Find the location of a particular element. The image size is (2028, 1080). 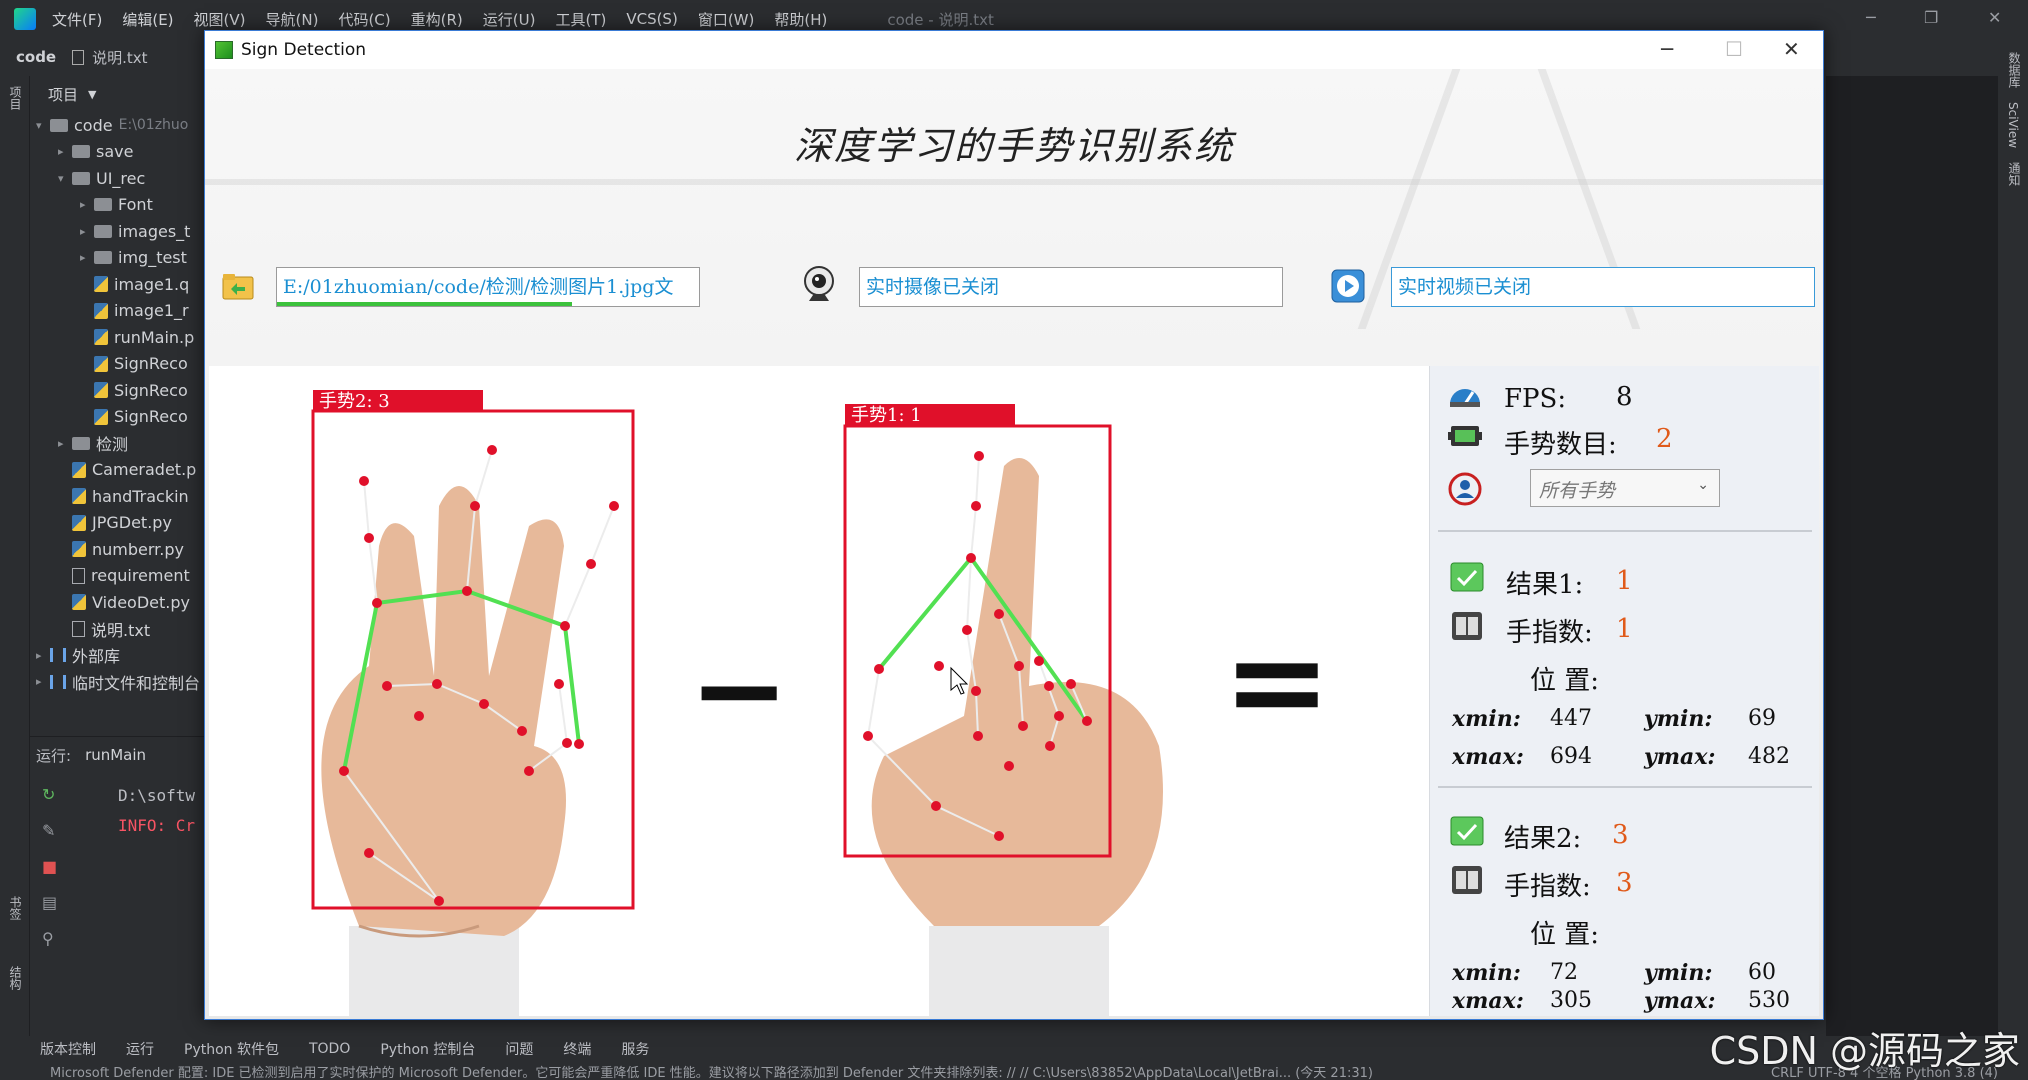

app-minimize-icon: ─ is located at coordinates (1667, 49).